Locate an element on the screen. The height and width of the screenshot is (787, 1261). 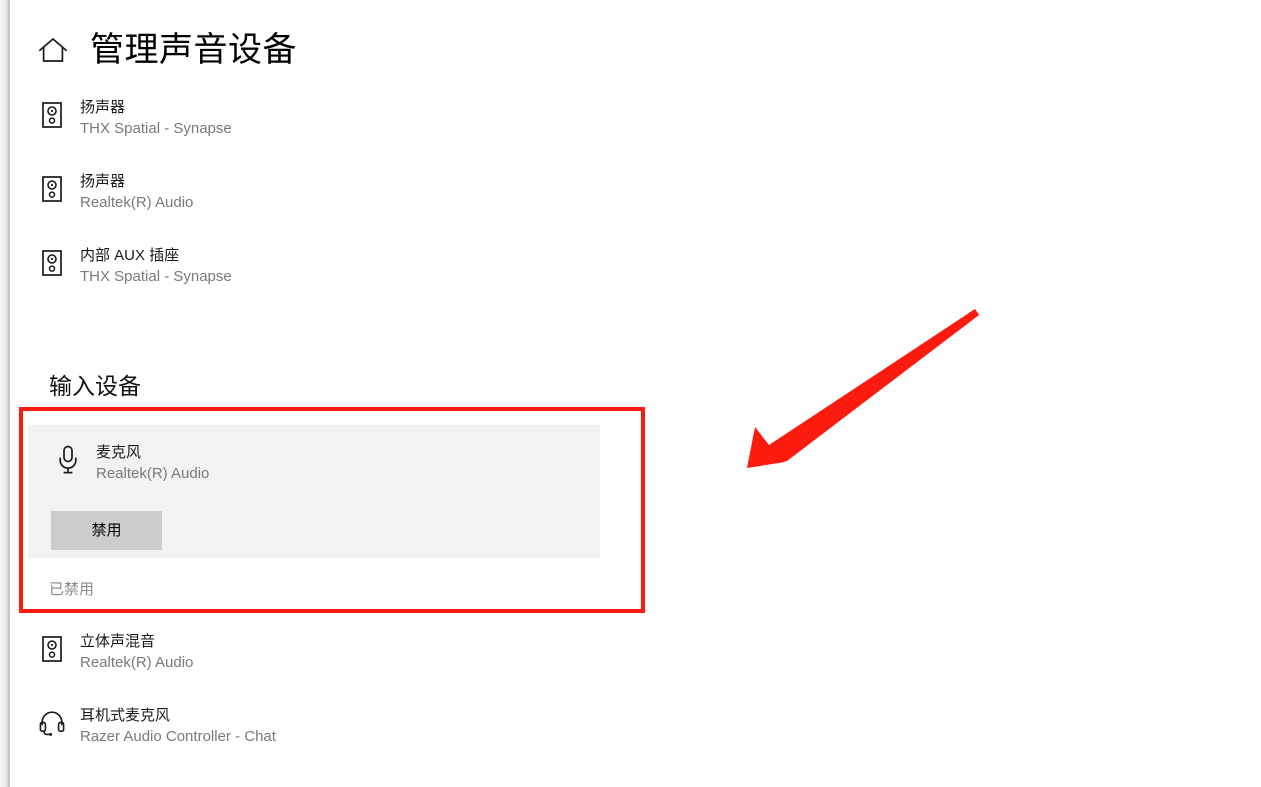
device-row-output-2: 扬声器 Realtek(R) Audio is located at coordinates (114, 192).